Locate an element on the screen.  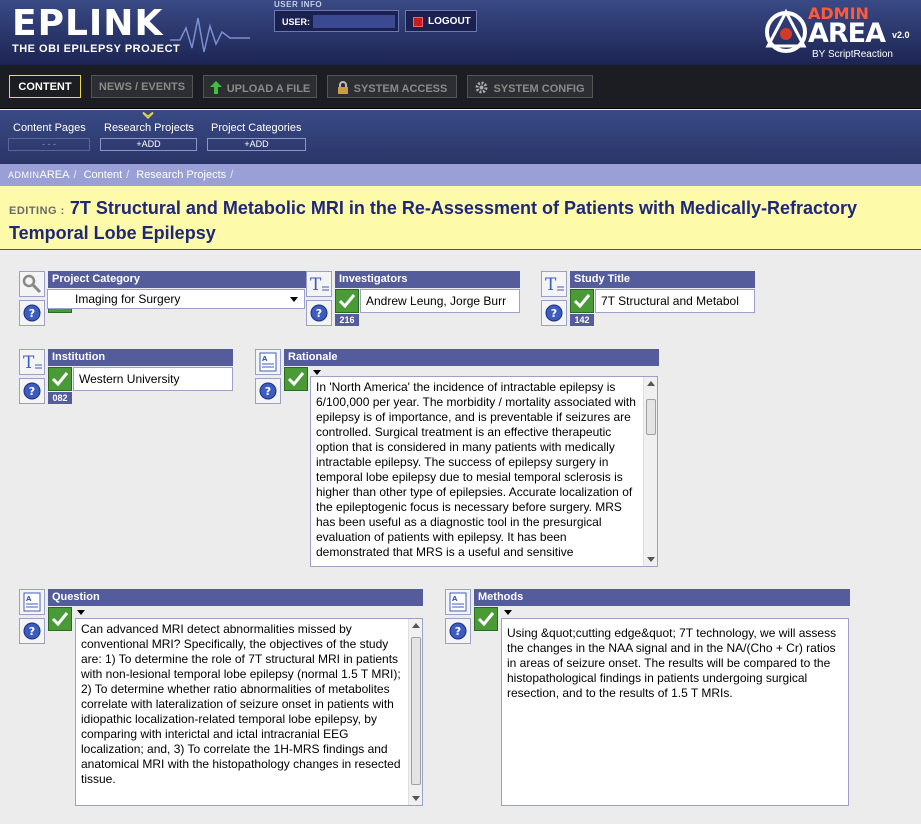
field-project-category: ? Project Category Imaging for Surgery is located at coordinates (162, 299).